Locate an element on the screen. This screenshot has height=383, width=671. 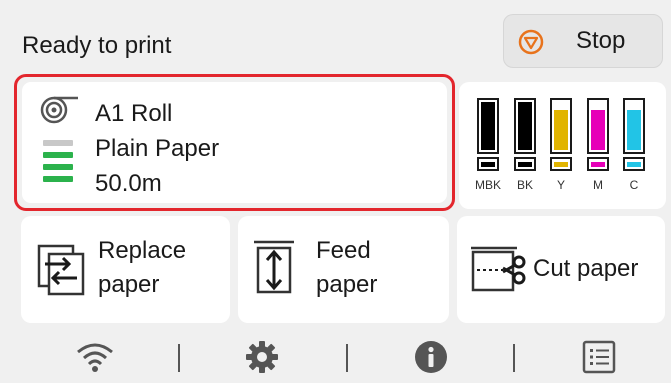
cut-paper-button: Cut paper is located at coordinates (561, 269).